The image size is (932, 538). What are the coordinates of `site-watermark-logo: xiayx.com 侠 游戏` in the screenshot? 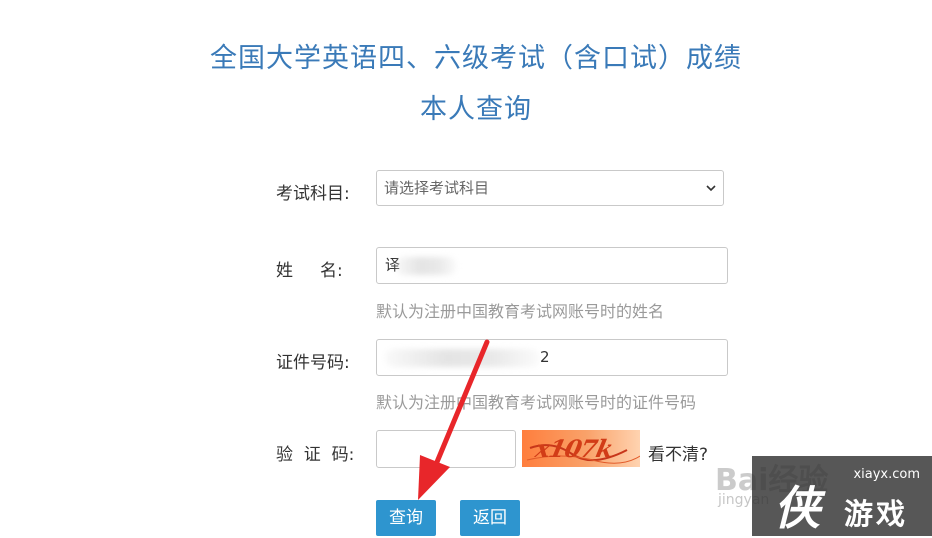 It's located at (842, 496).